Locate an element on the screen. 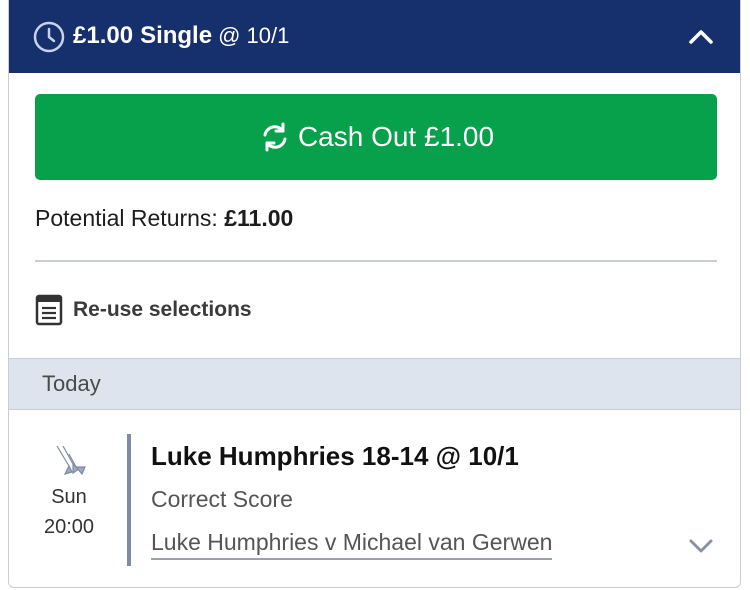  chevron-down-icon is located at coordinates (701, 546).